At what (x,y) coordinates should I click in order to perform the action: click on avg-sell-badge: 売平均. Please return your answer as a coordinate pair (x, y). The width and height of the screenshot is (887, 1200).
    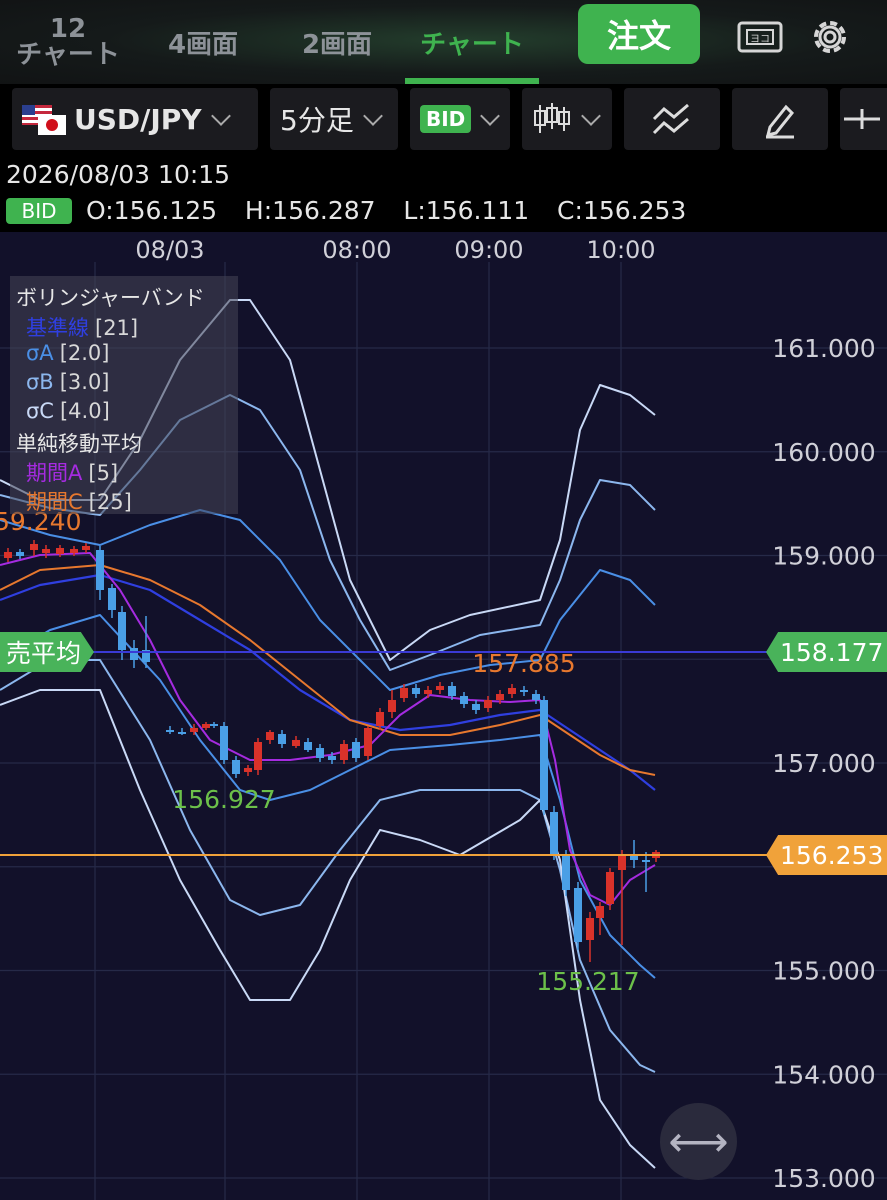
    Looking at the image, I should click on (47, 652).